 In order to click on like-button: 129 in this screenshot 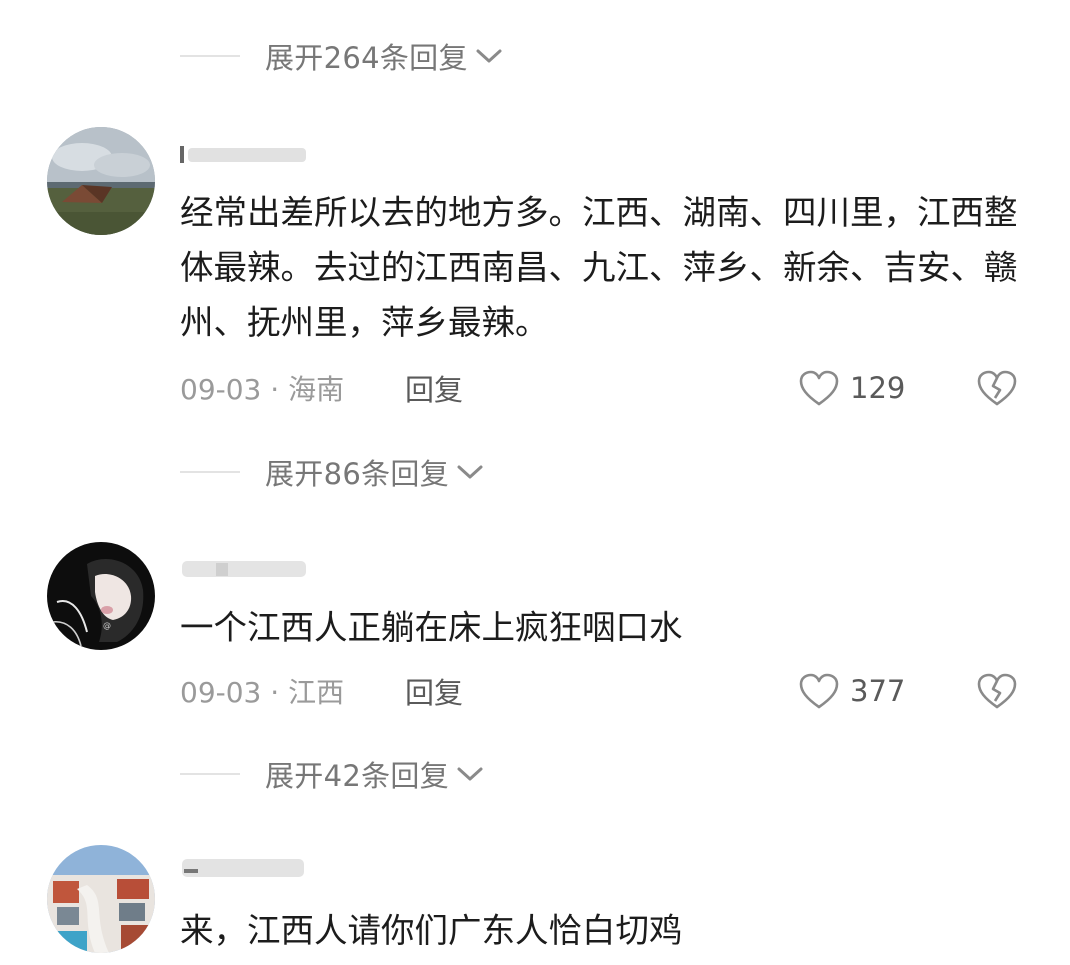, I will do `click(851, 388)`.